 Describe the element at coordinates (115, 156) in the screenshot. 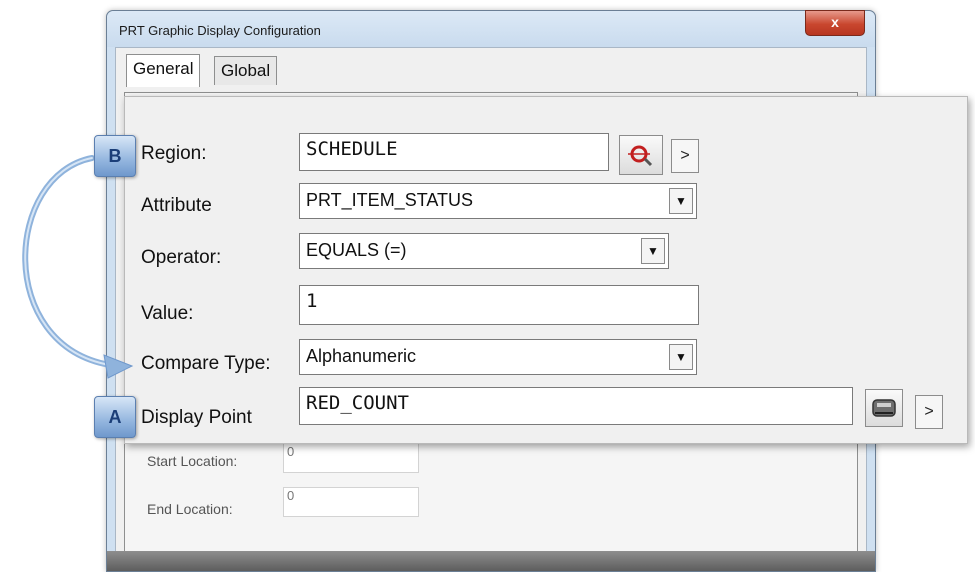

I see `callout-badge-b: B` at that location.